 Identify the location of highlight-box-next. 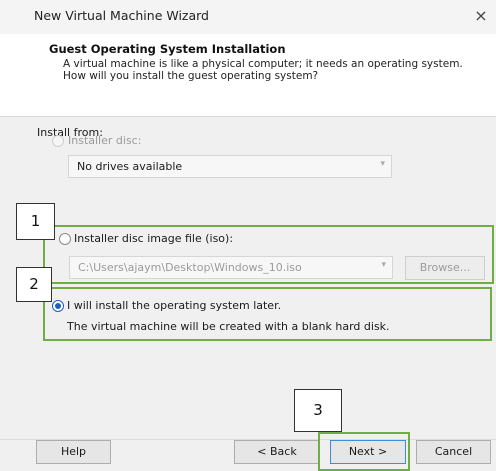
(364, 451).